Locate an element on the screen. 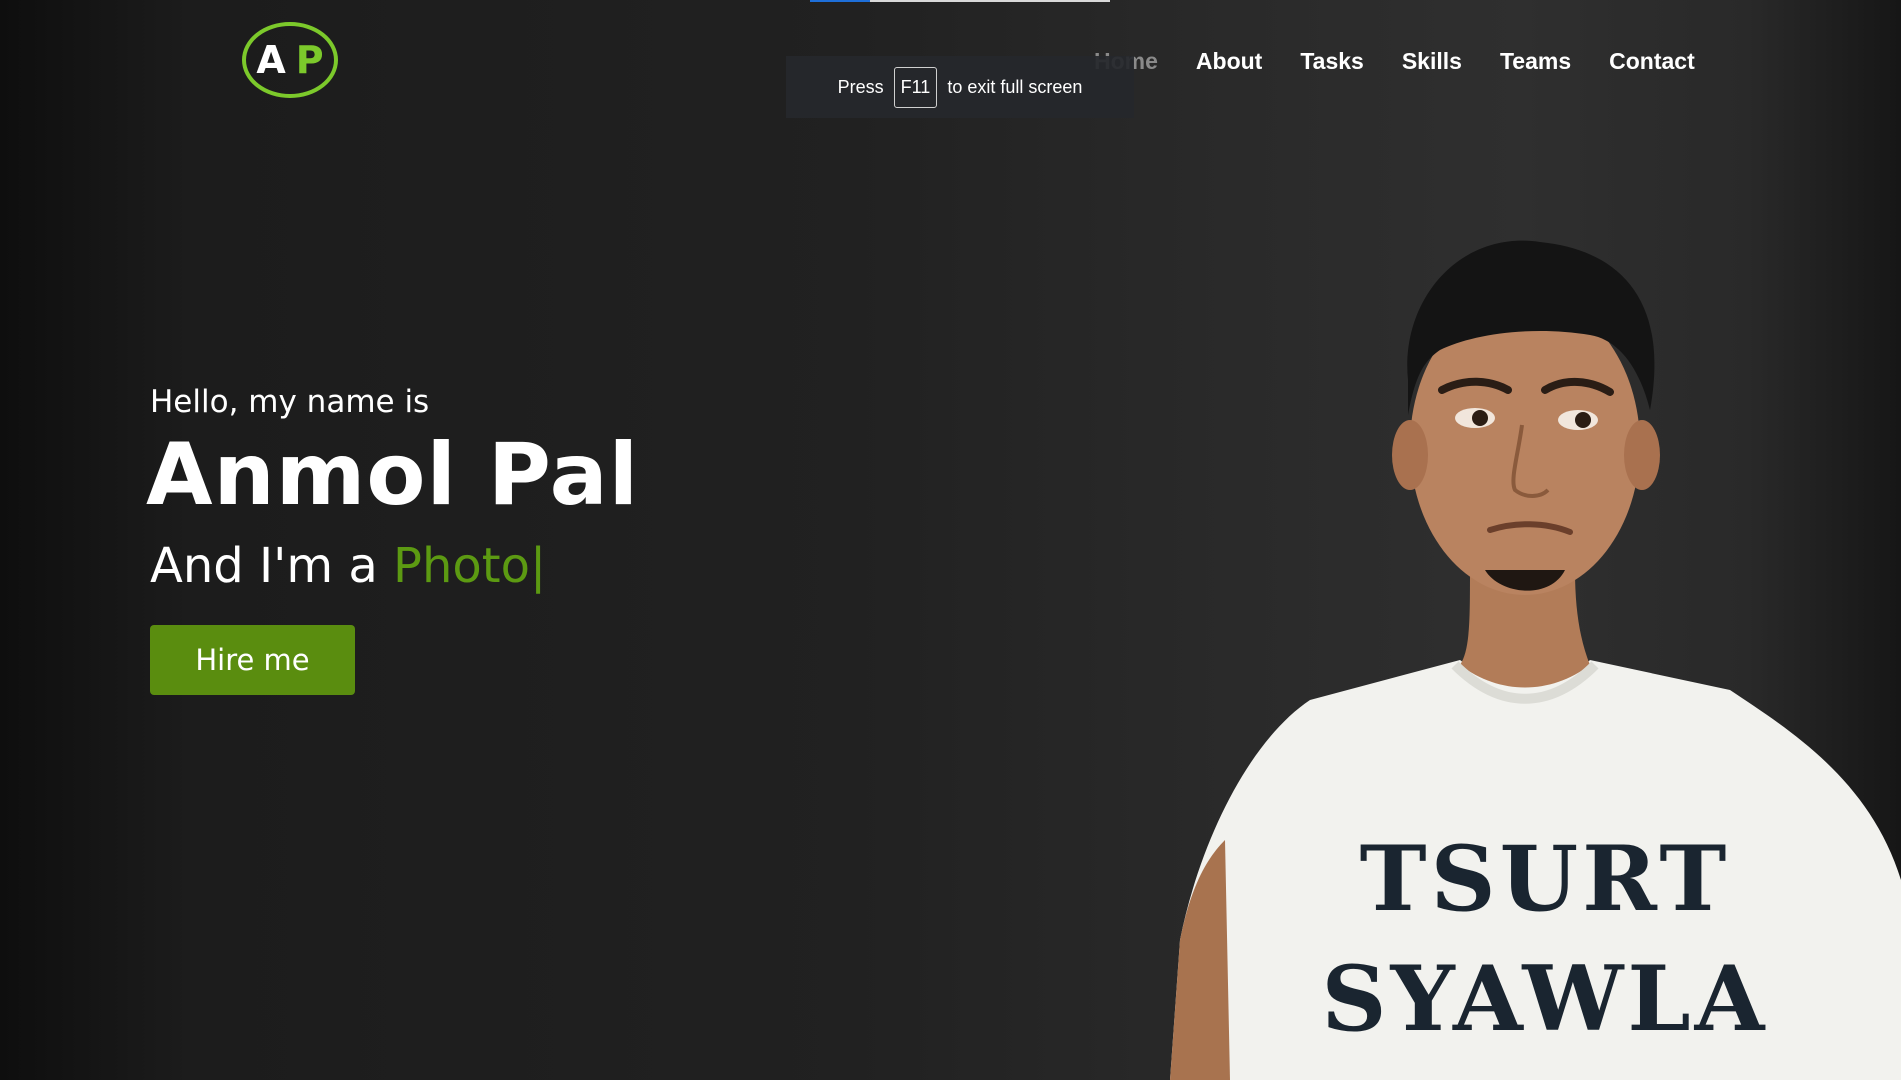 The height and width of the screenshot is (1080, 1901). main-nav: Home About Tasks Skills Teams Contact is located at coordinates (1413, 61).